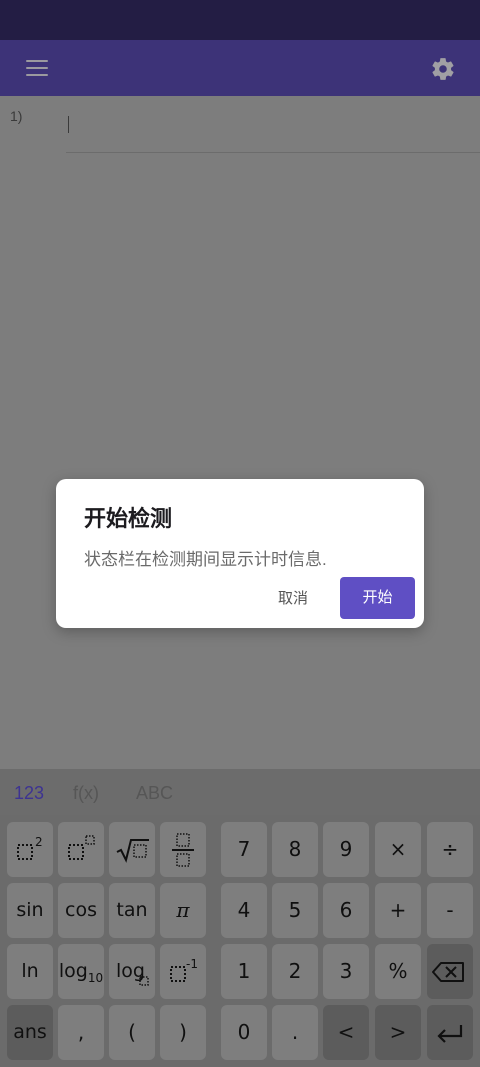  What do you see at coordinates (240, 20) in the screenshot?
I see `status-bar` at bounding box center [240, 20].